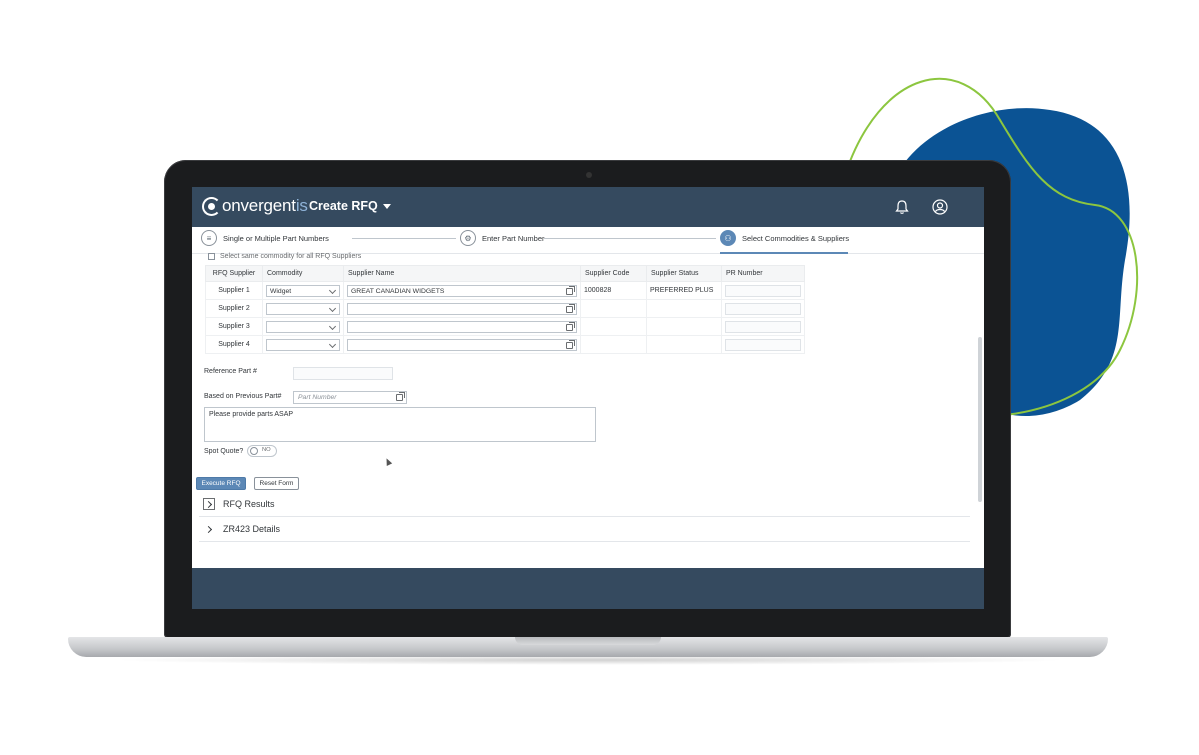  Describe the element at coordinates (400, 424) in the screenshot. I see `notes-textarea: Please provide parts ASAP` at that location.